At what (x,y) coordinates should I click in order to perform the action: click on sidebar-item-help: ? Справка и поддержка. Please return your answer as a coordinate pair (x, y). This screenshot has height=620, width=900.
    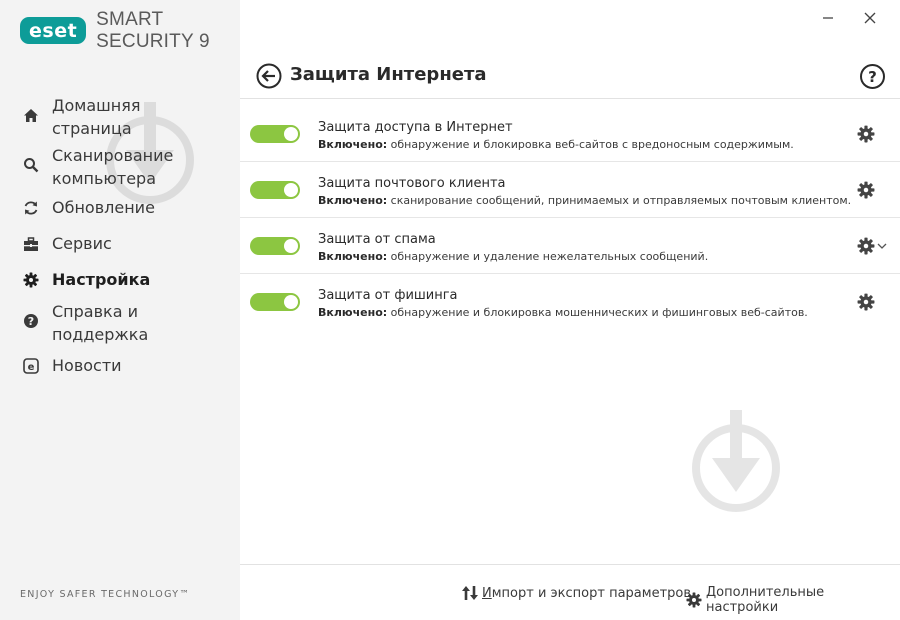
    Looking at the image, I should click on (120, 323).